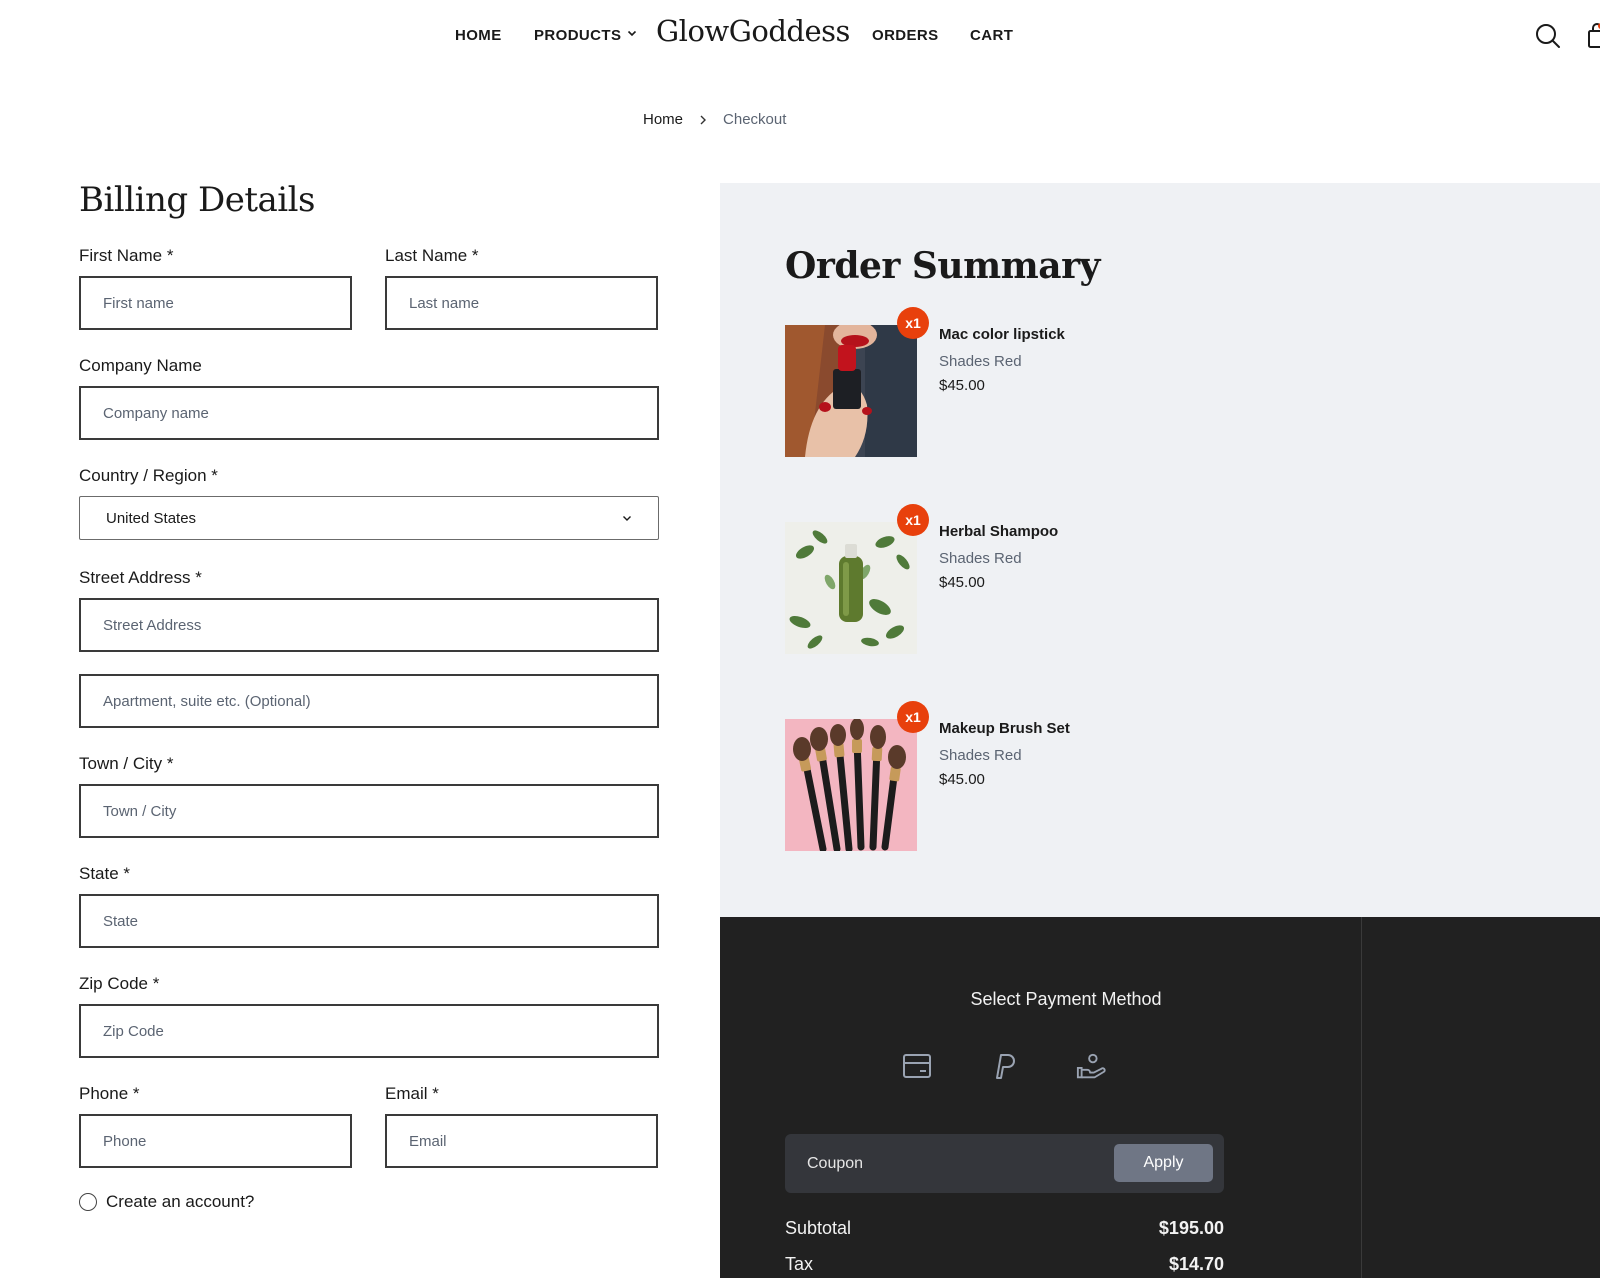 This screenshot has height=1278, width=1600. What do you see at coordinates (369, 518) in the screenshot?
I see `country-select: United States` at bounding box center [369, 518].